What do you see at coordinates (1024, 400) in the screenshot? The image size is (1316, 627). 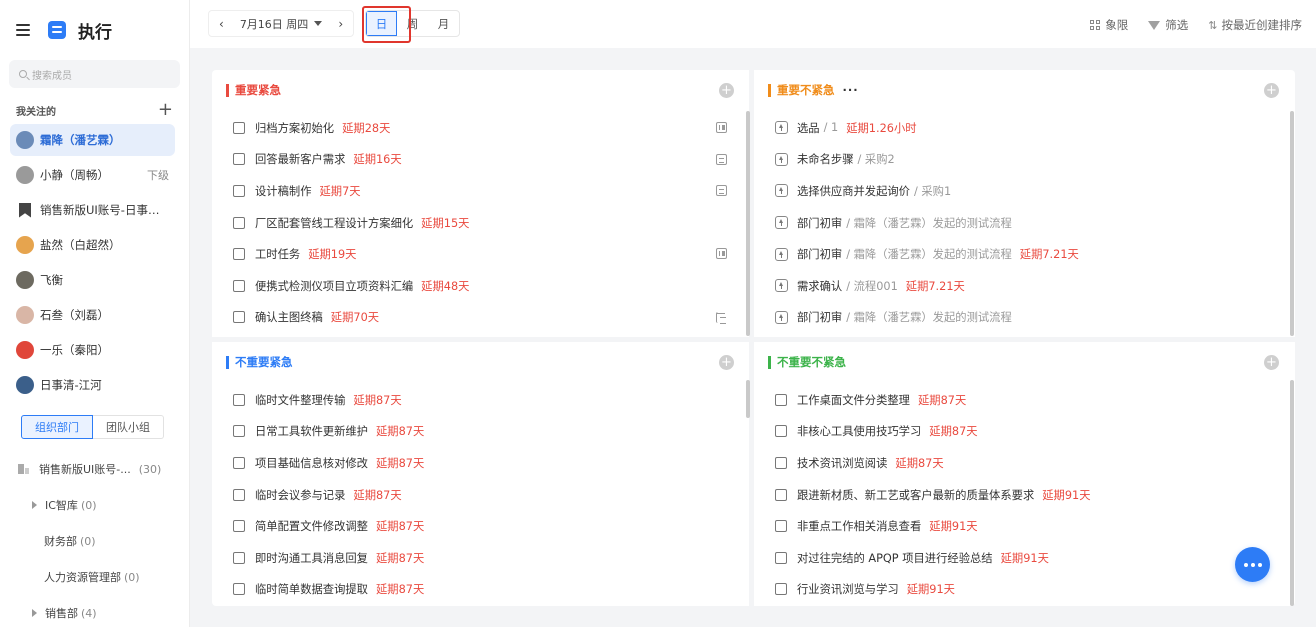 I see `task-row: 工作桌面文件分类整理 延期87天` at bounding box center [1024, 400].